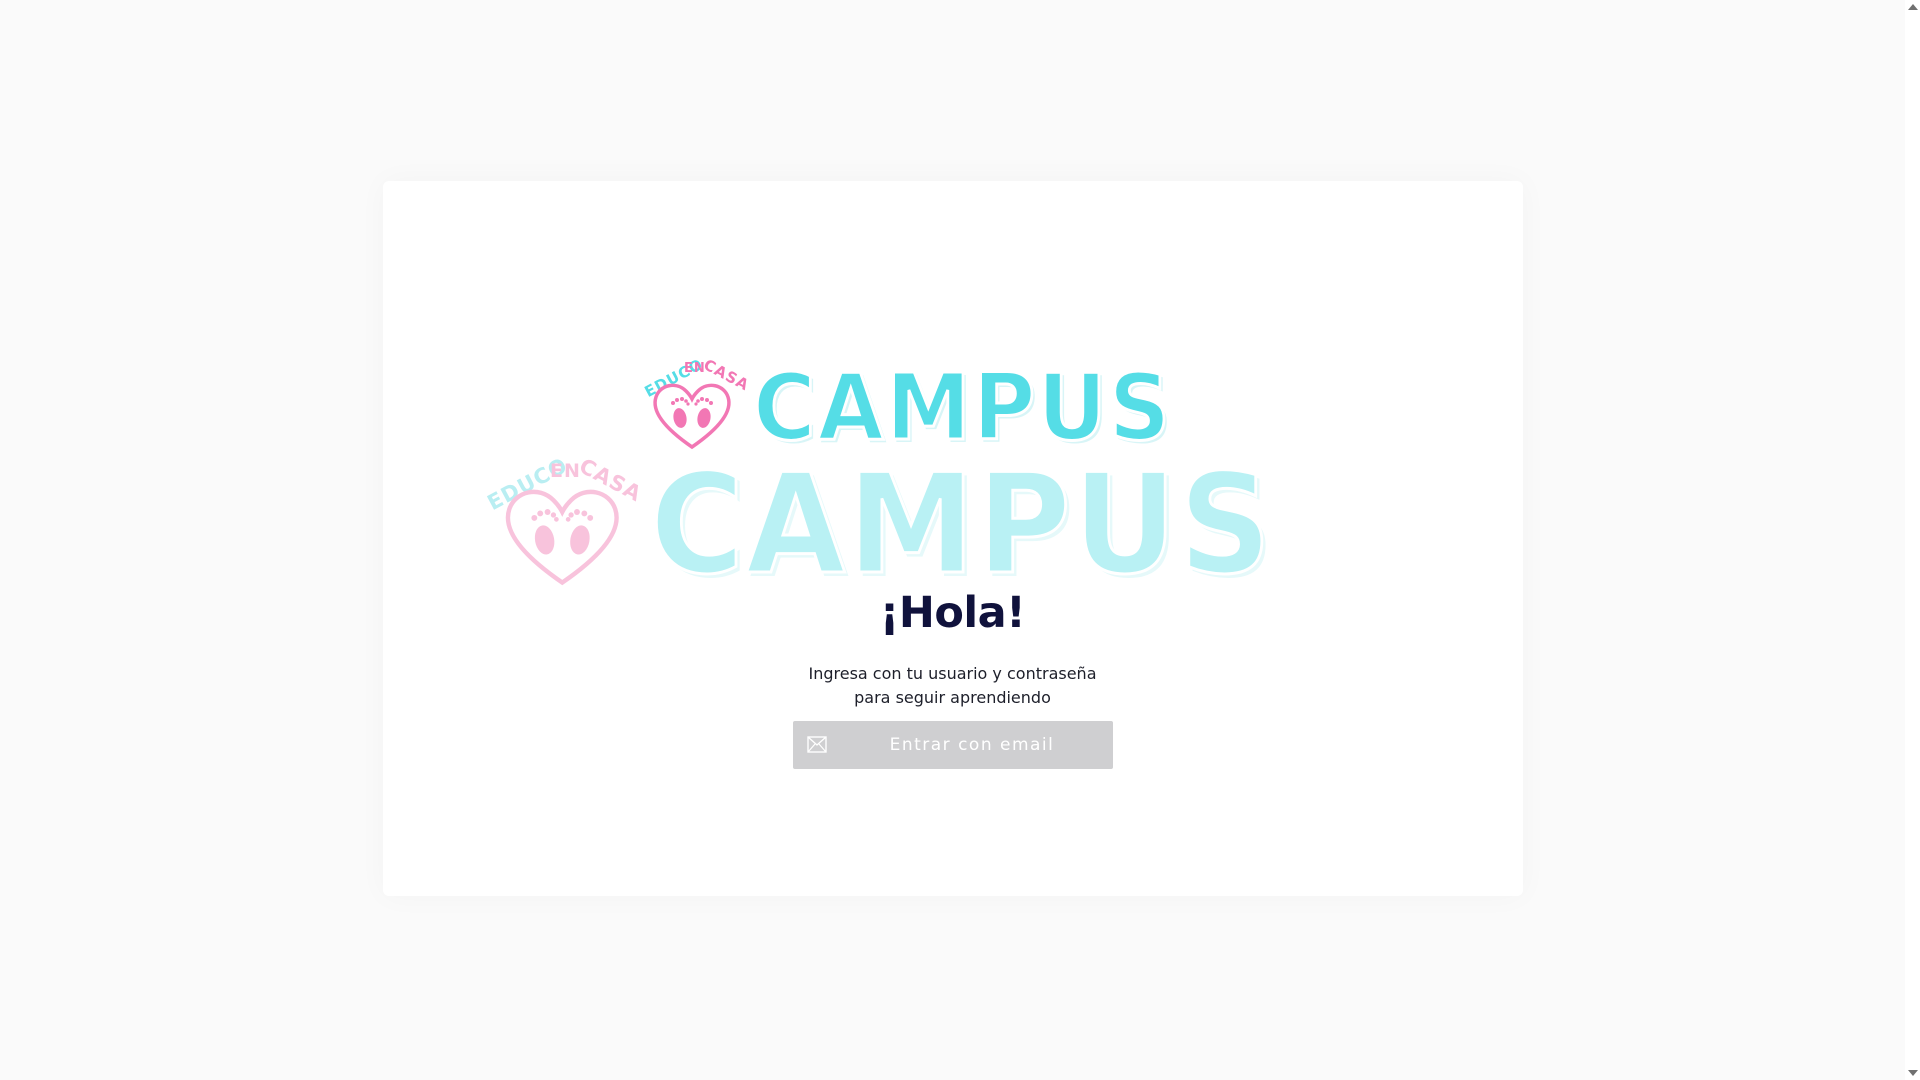 This screenshot has width=1920, height=1080. I want to click on logo-campus-word: CAMPUS, so click(962, 407).